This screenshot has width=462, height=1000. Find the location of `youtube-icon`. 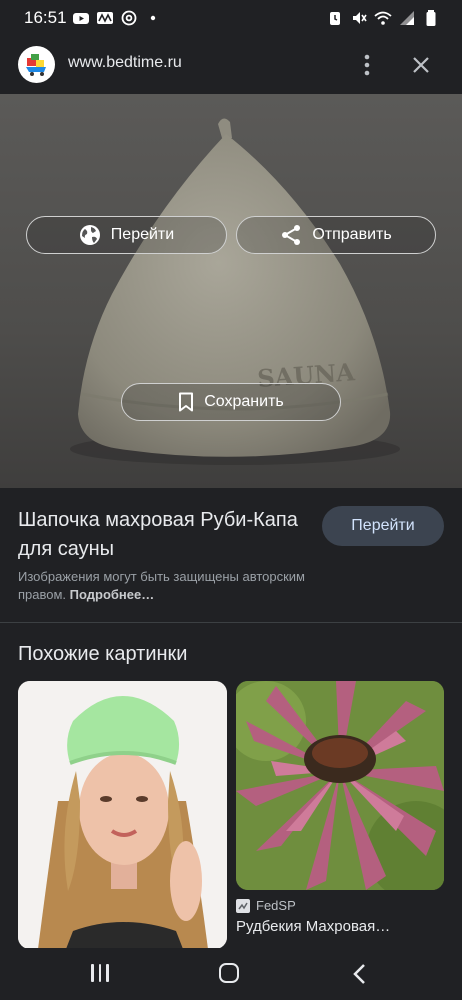

youtube-icon is located at coordinates (81, 18).